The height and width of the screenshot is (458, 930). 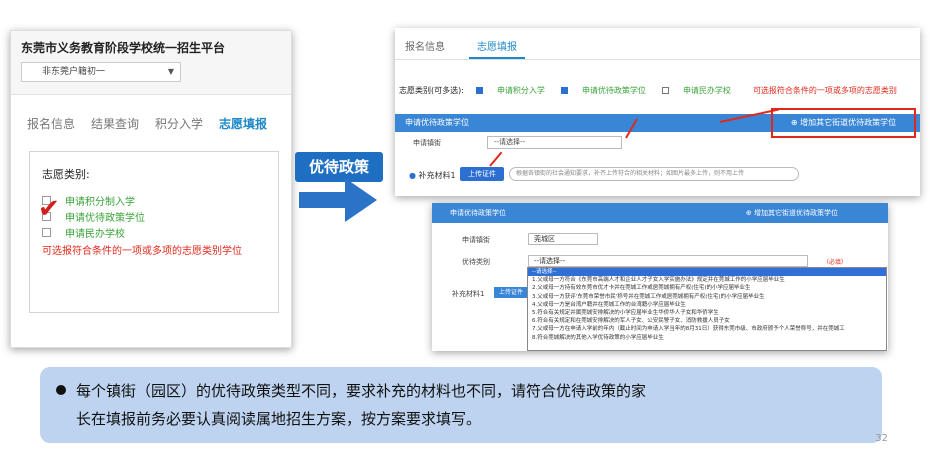 I want to click on dropdown-option: --请选择--, so click(x=707, y=272).